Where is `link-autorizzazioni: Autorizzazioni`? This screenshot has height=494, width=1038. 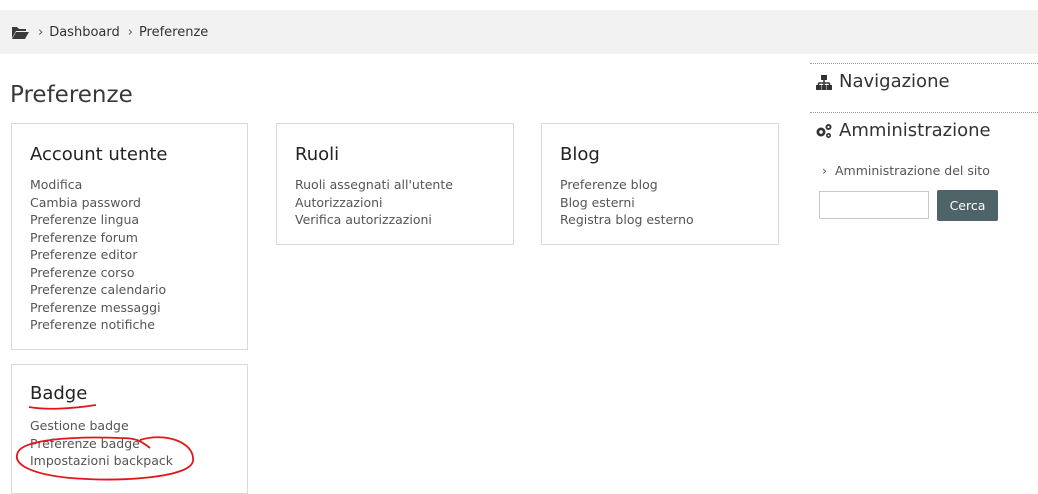 link-autorizzazioni: Autorizzazioni is located at coordinates (374, 203).